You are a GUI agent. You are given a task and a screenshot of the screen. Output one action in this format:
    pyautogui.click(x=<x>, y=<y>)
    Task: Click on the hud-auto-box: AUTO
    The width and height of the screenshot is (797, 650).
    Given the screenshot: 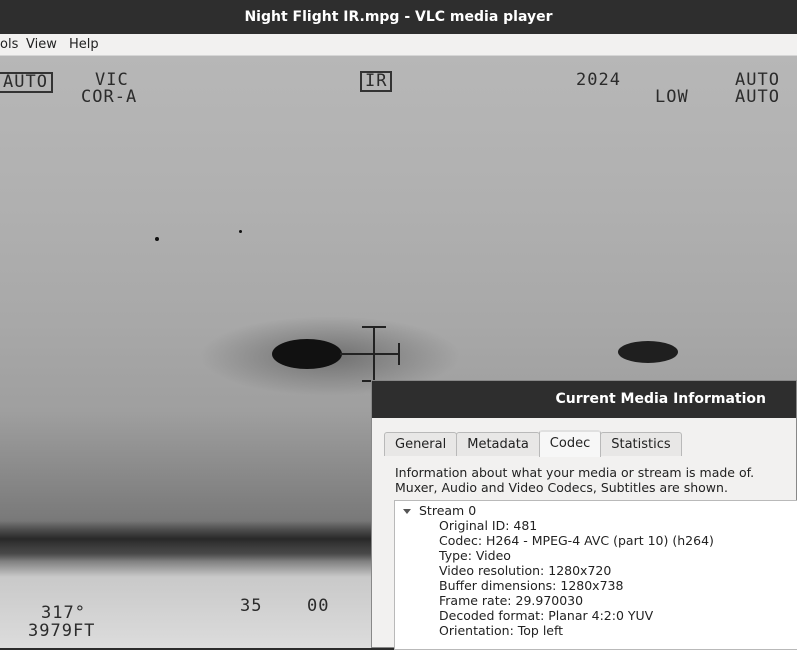 What is the action you would take?
    pyautogui.click(x=26, y=82)
    